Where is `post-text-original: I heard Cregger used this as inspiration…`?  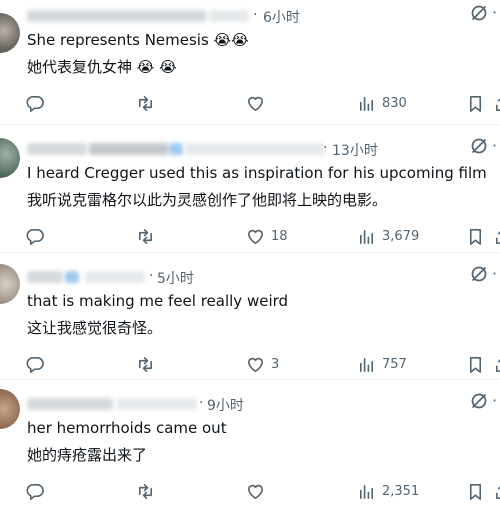 post-text-original: I heard Cregger used this as inspiration… is located at coordinates (257, 173).